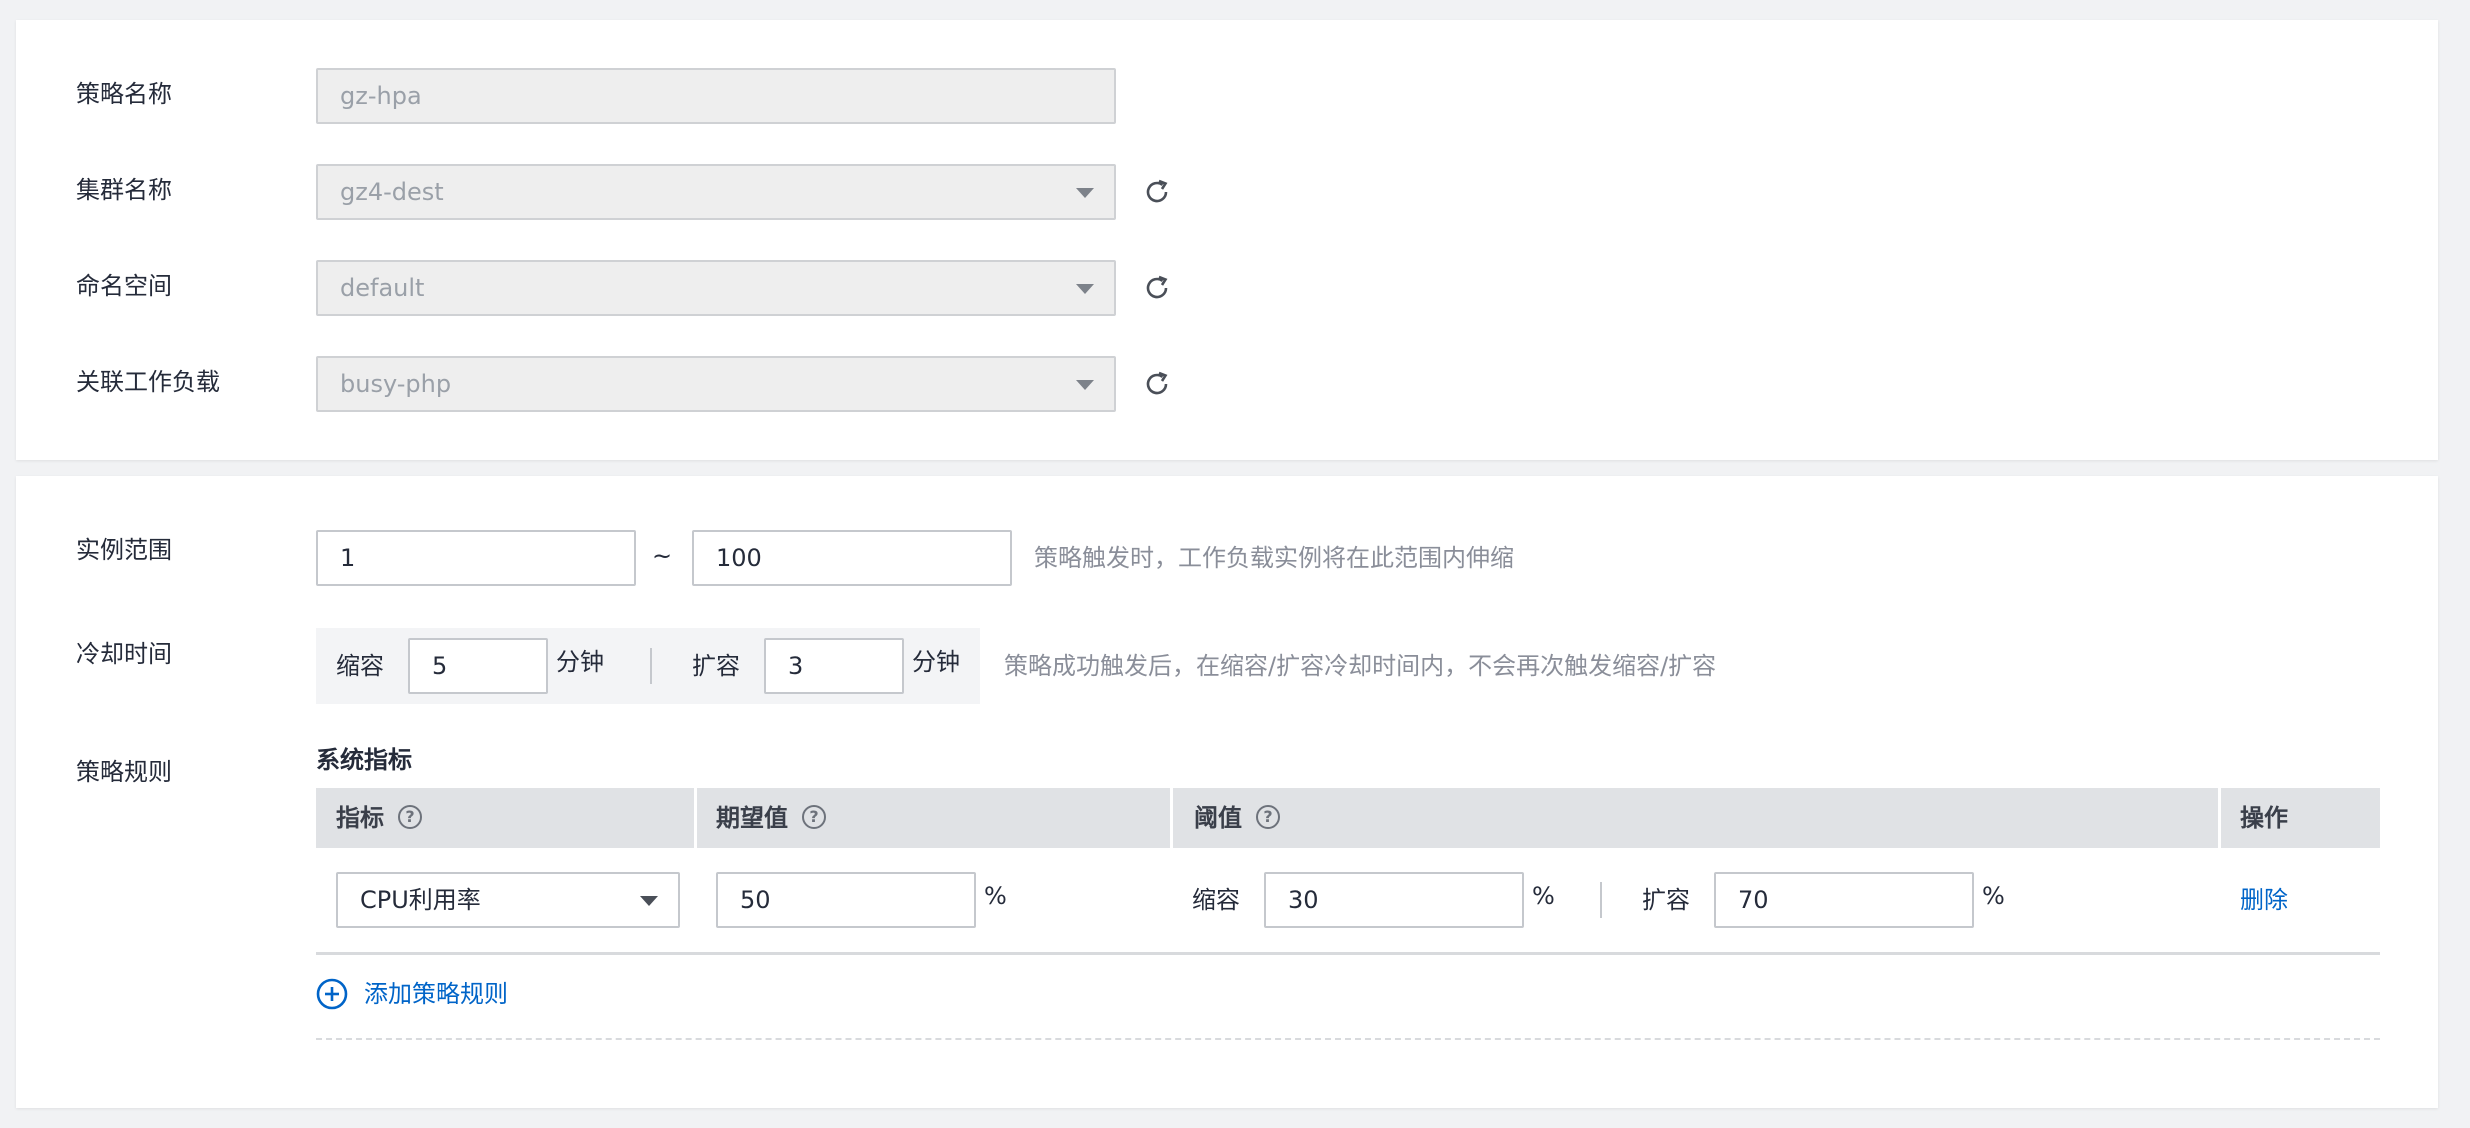  I want to click on expected-value-input: 50, so click(846, 900).